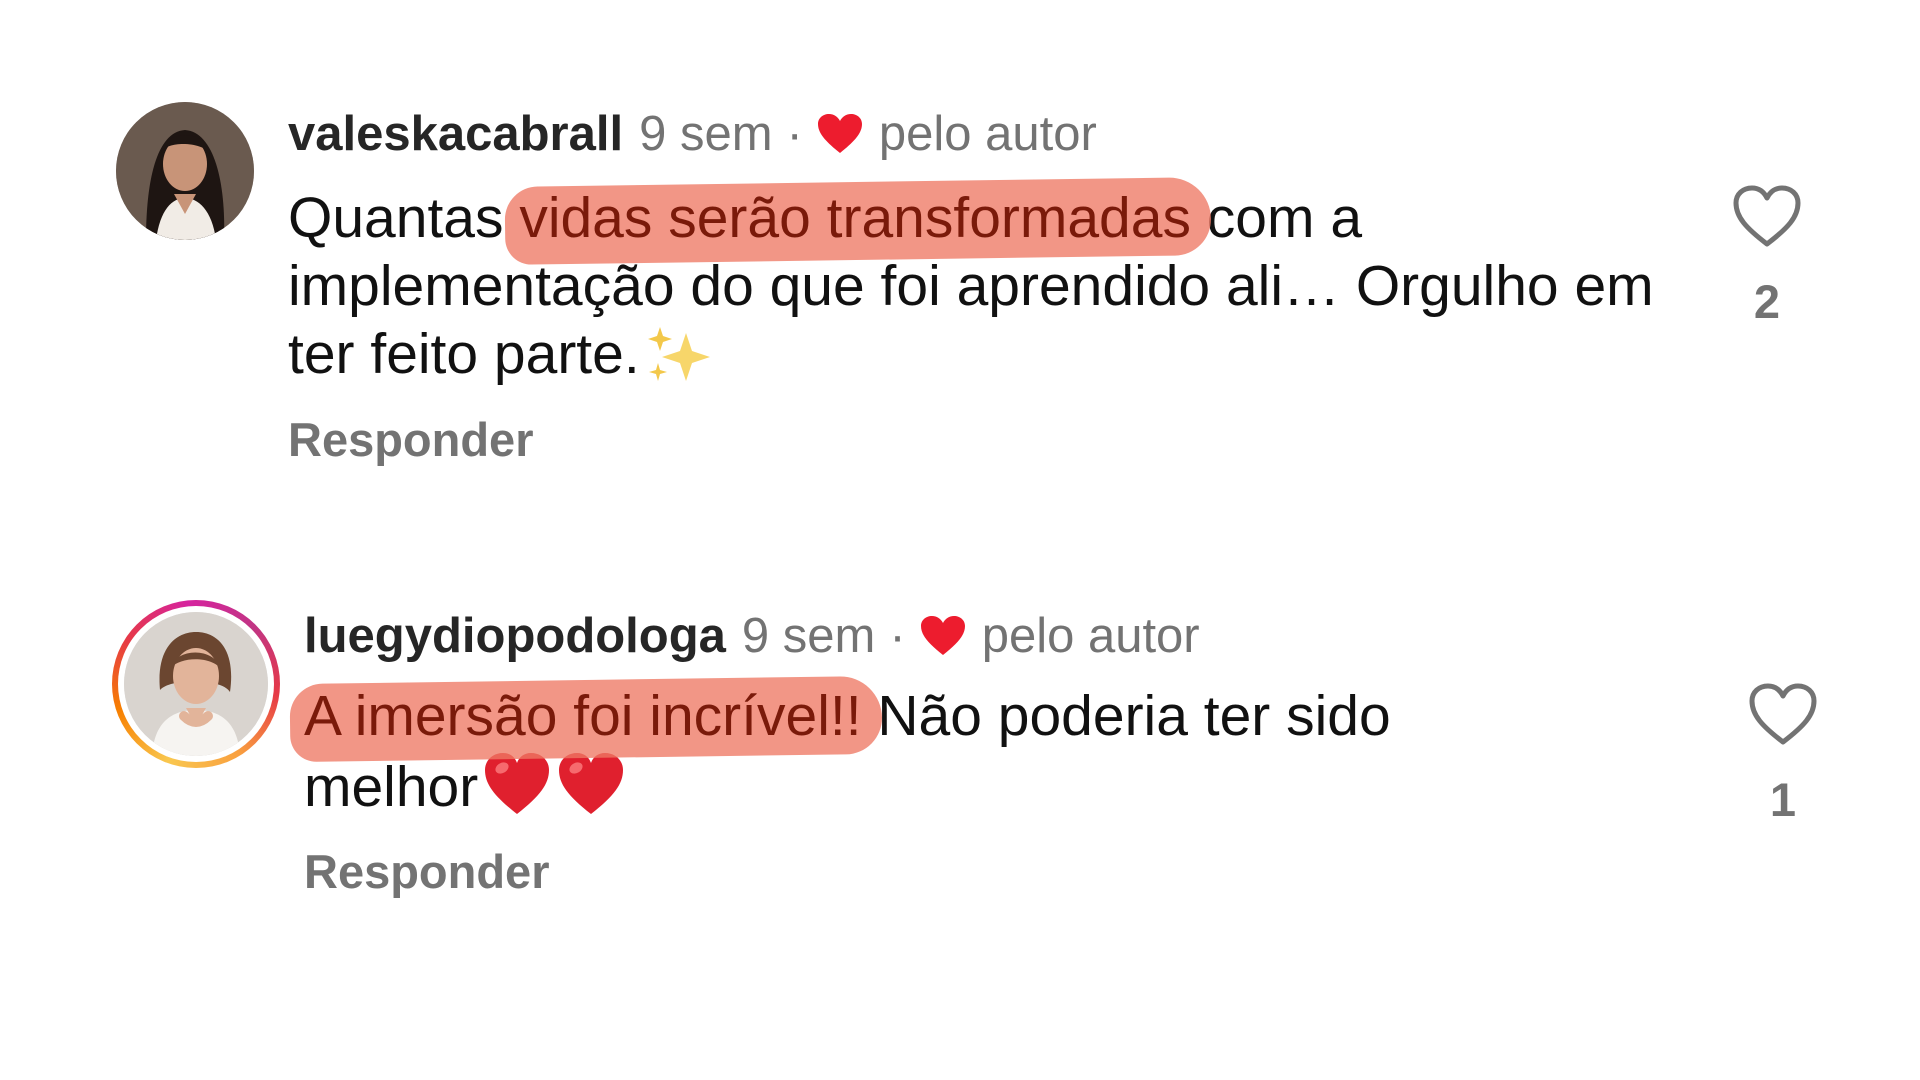 The height and width of the screenshot is (1080, 1920). What do you see at coordinates (855, 218) in the screenshot?
I see `highlighted-text: vidas serão transformadas` at bounding box center [855, 218].